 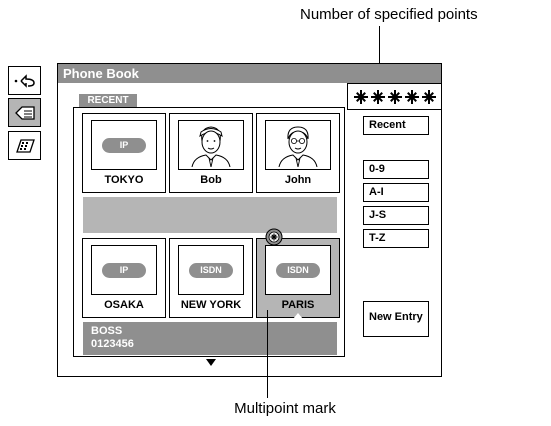 I want to click on multipoint-indicator-icon, so click(x=394, y=96).